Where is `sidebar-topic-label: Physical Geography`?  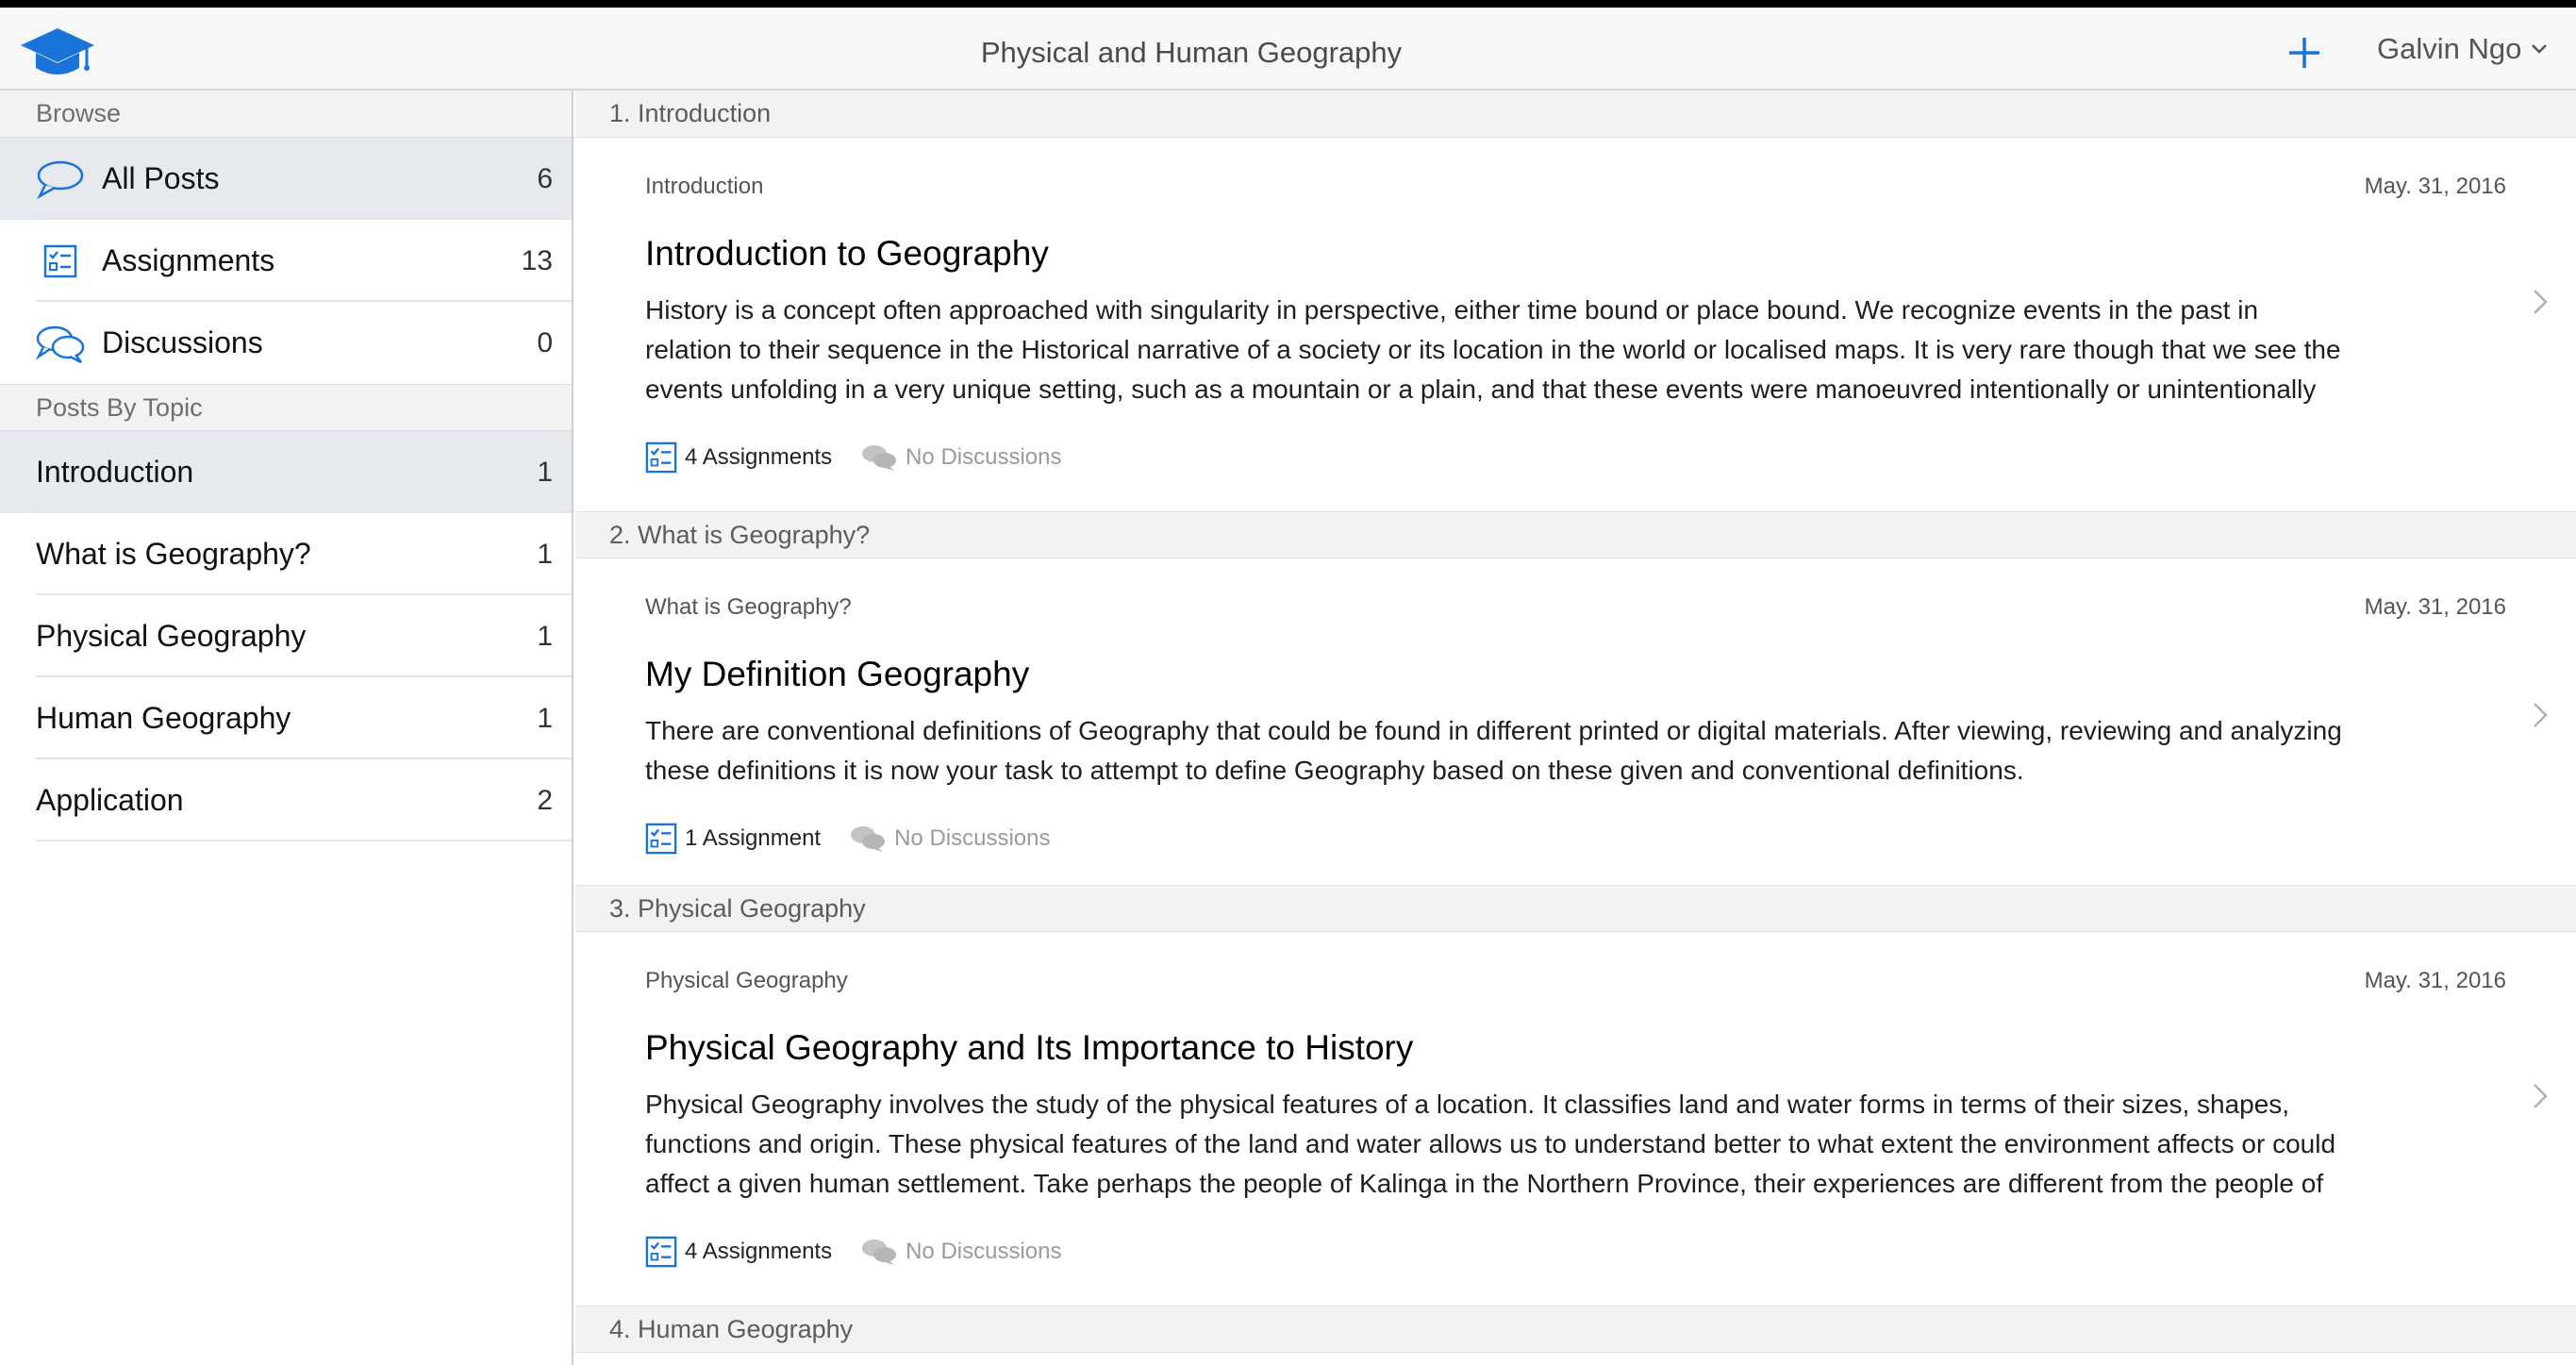 sidebar-topic-label: Physical Geography is located at coordinates (171, 636).